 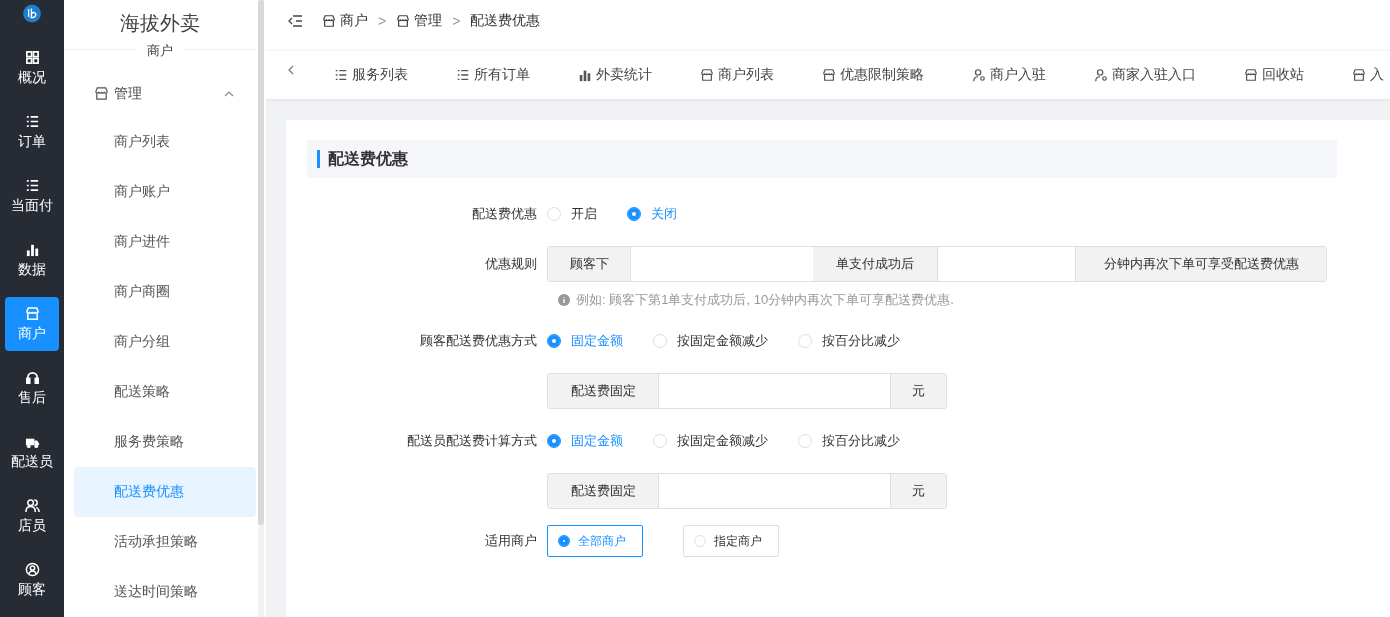 I want to click on rail-nav-item: 店员, so click(x=32, y=516).